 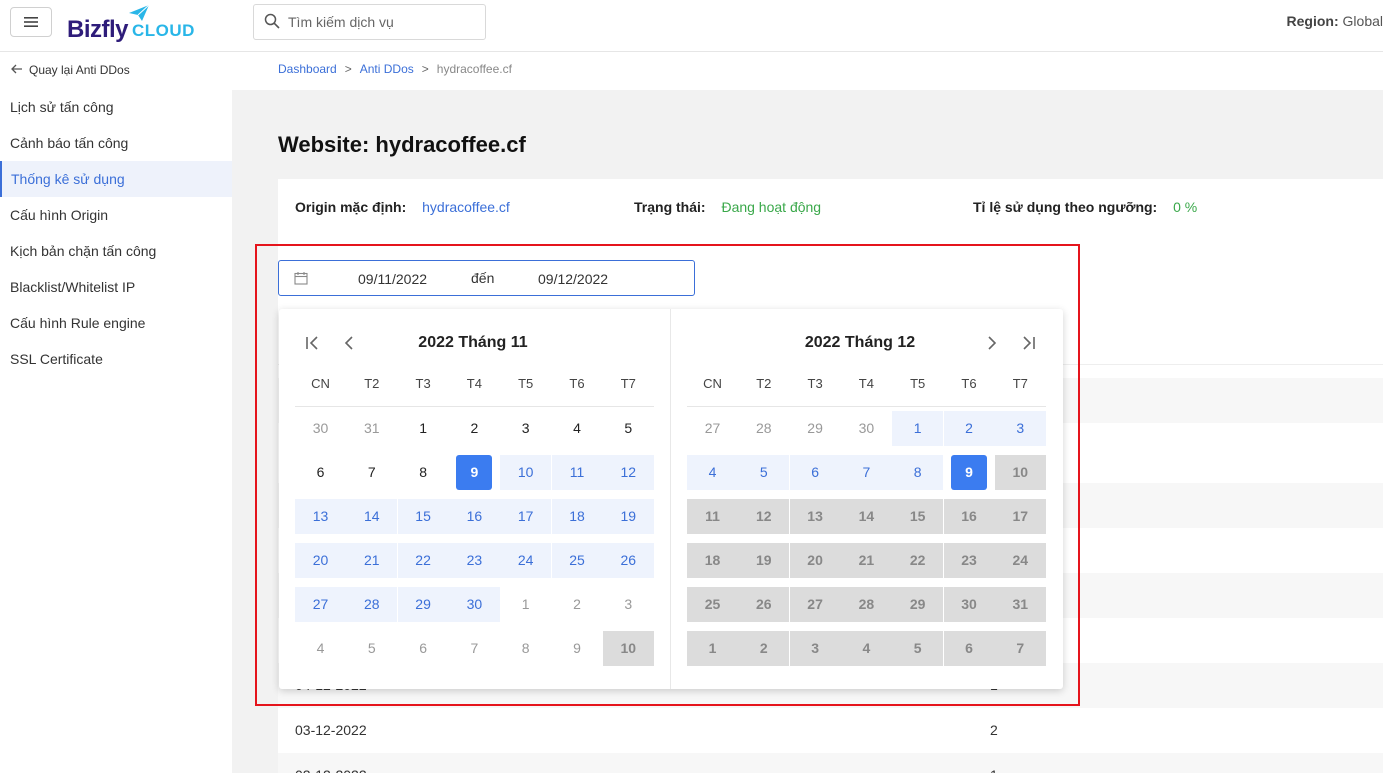 I want to click on sidebar-item-usage-stats: Thống kê sử dụng, so click(x=116, y=179).